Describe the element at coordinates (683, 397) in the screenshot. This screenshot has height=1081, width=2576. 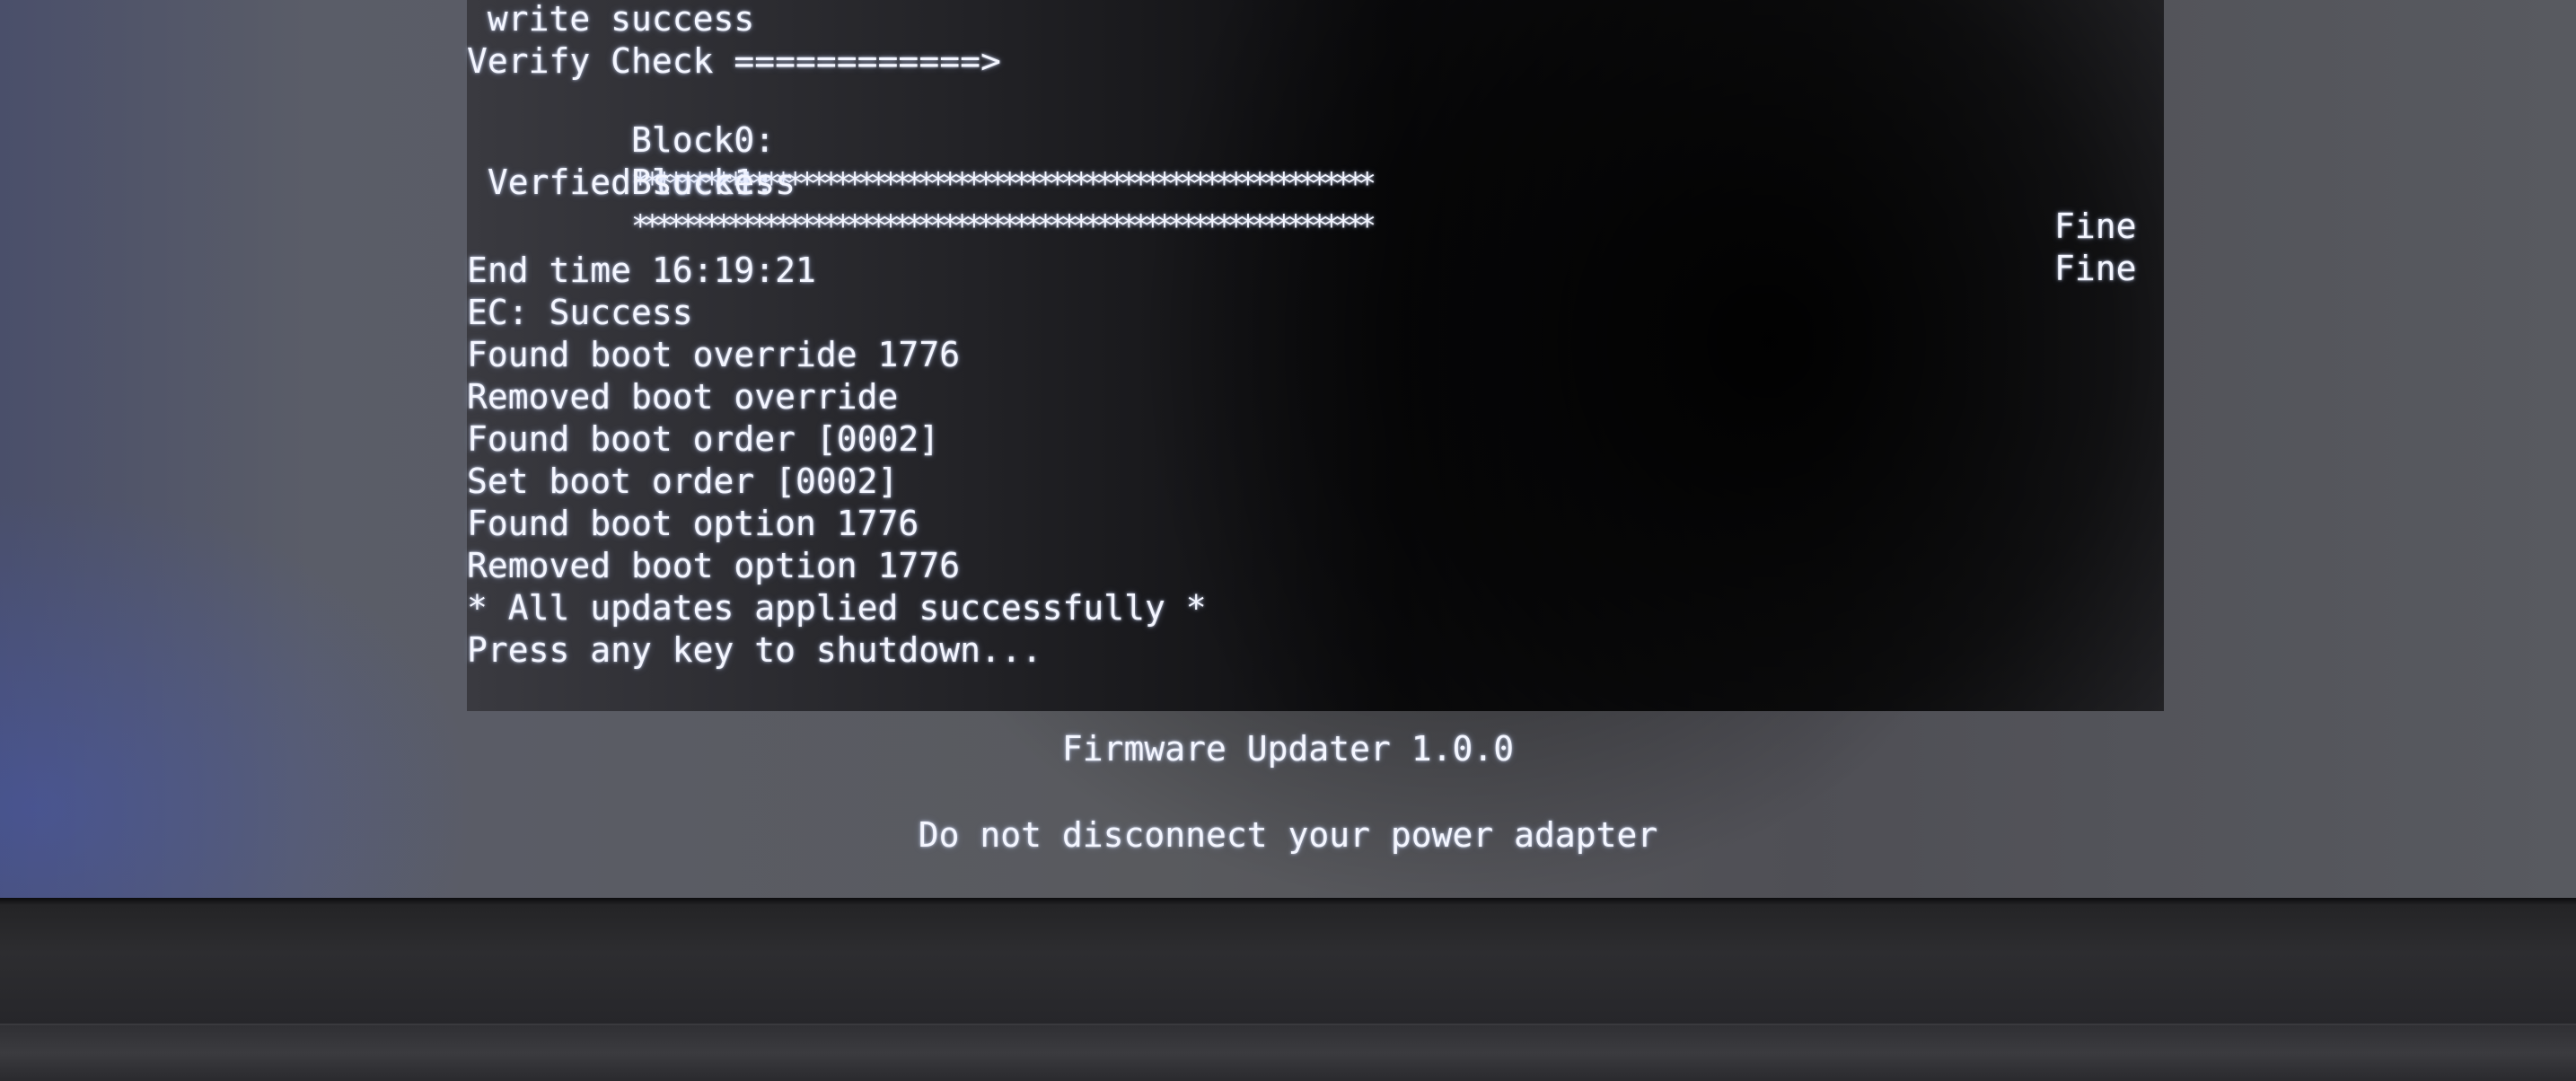
I see `terminal-line-removed-boot-override: Removed boot override` at that location.